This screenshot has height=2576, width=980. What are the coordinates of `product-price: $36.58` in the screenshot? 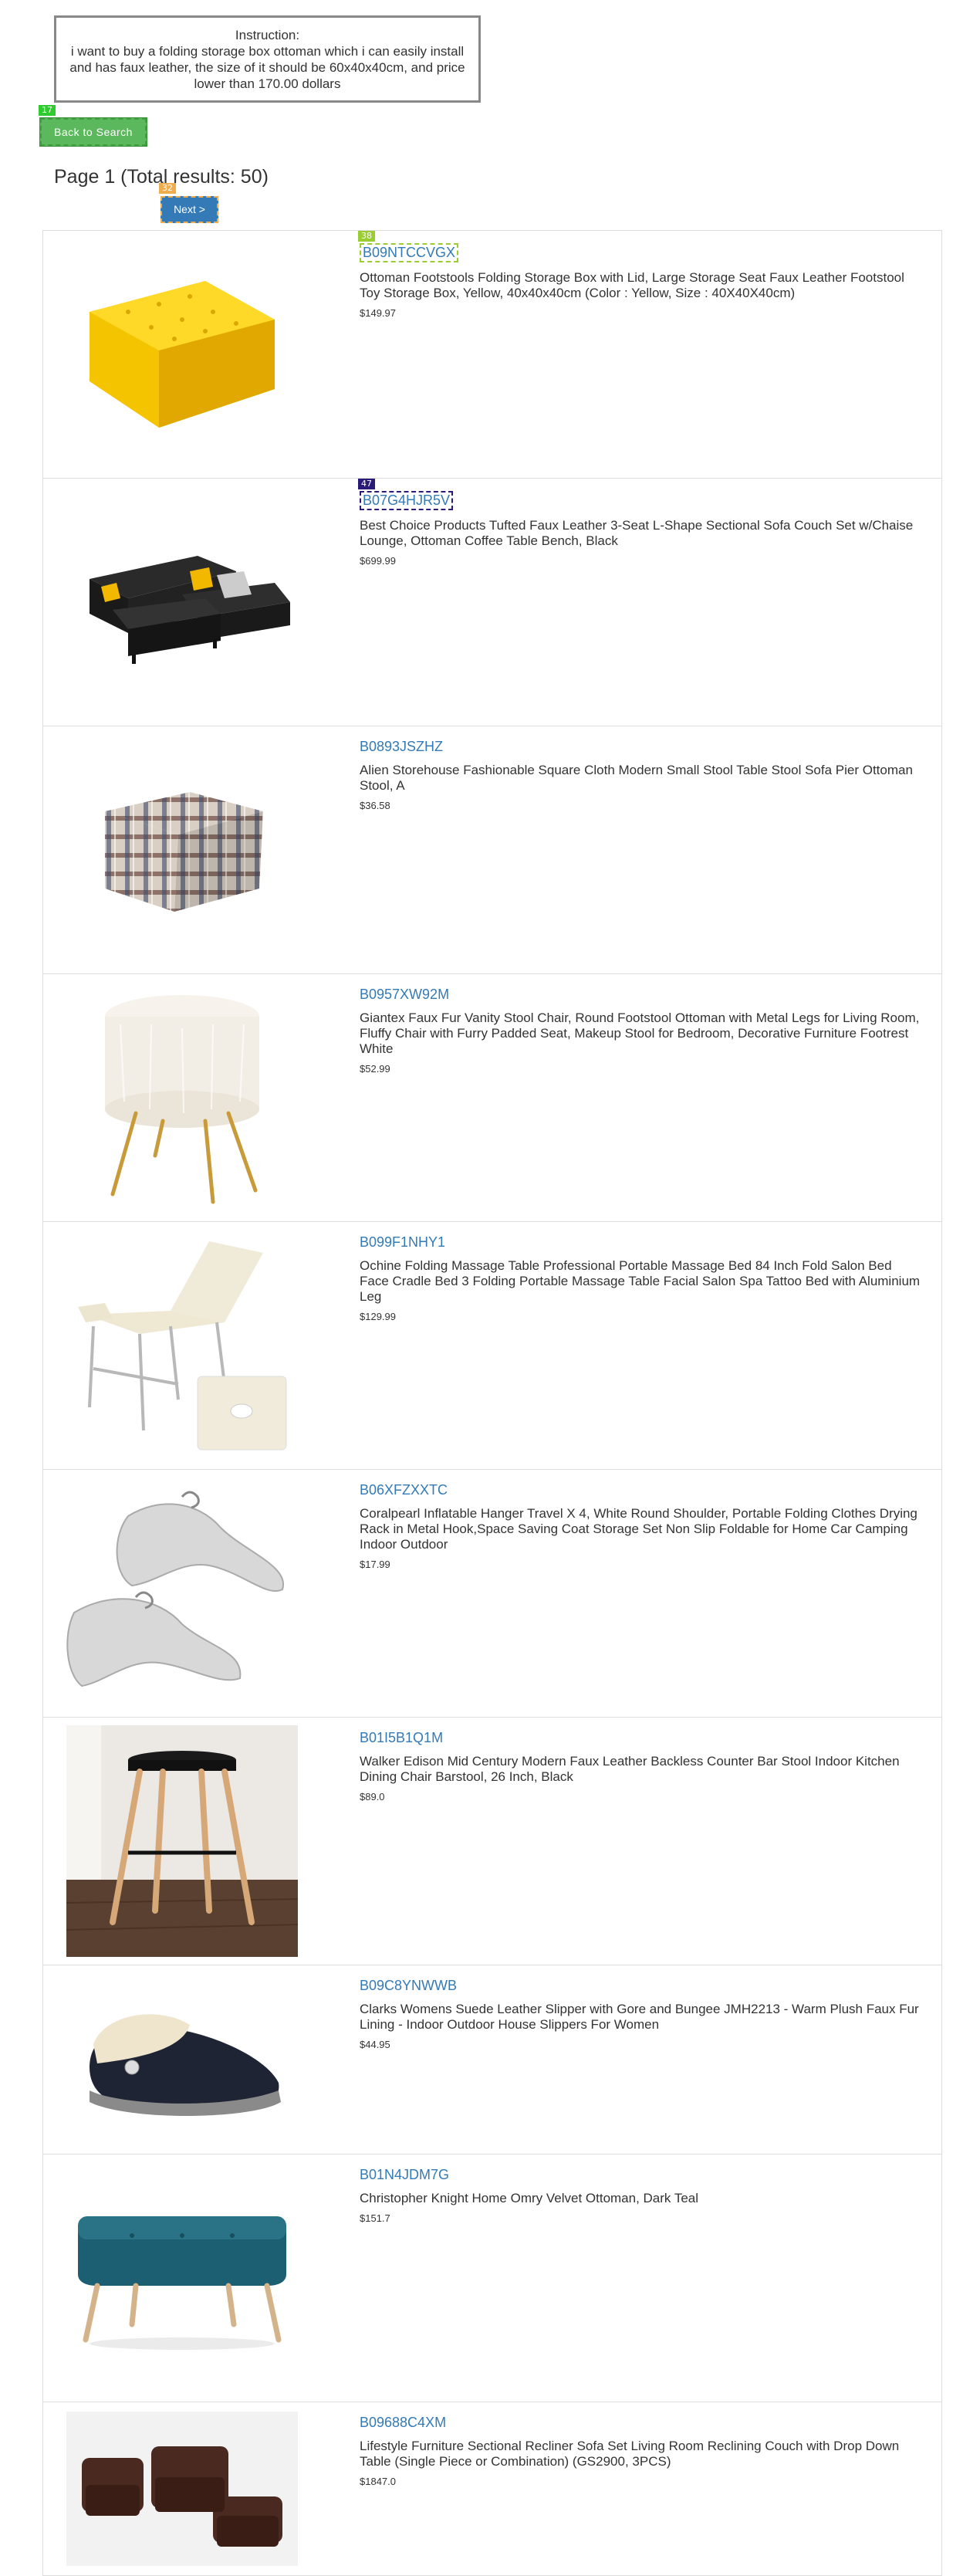 It's located at (375, 806).